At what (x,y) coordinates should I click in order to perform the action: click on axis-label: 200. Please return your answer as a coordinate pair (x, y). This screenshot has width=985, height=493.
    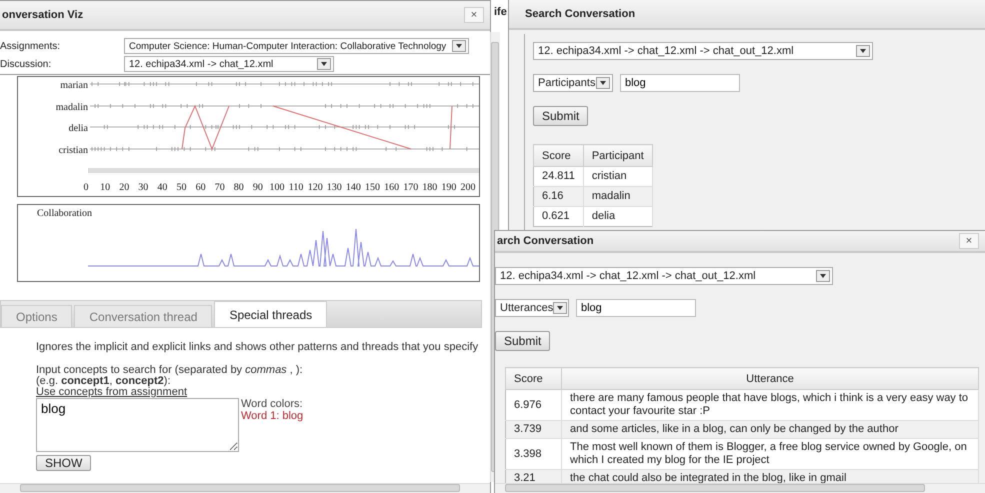
    Looking at the image, I should click on (468, 187).